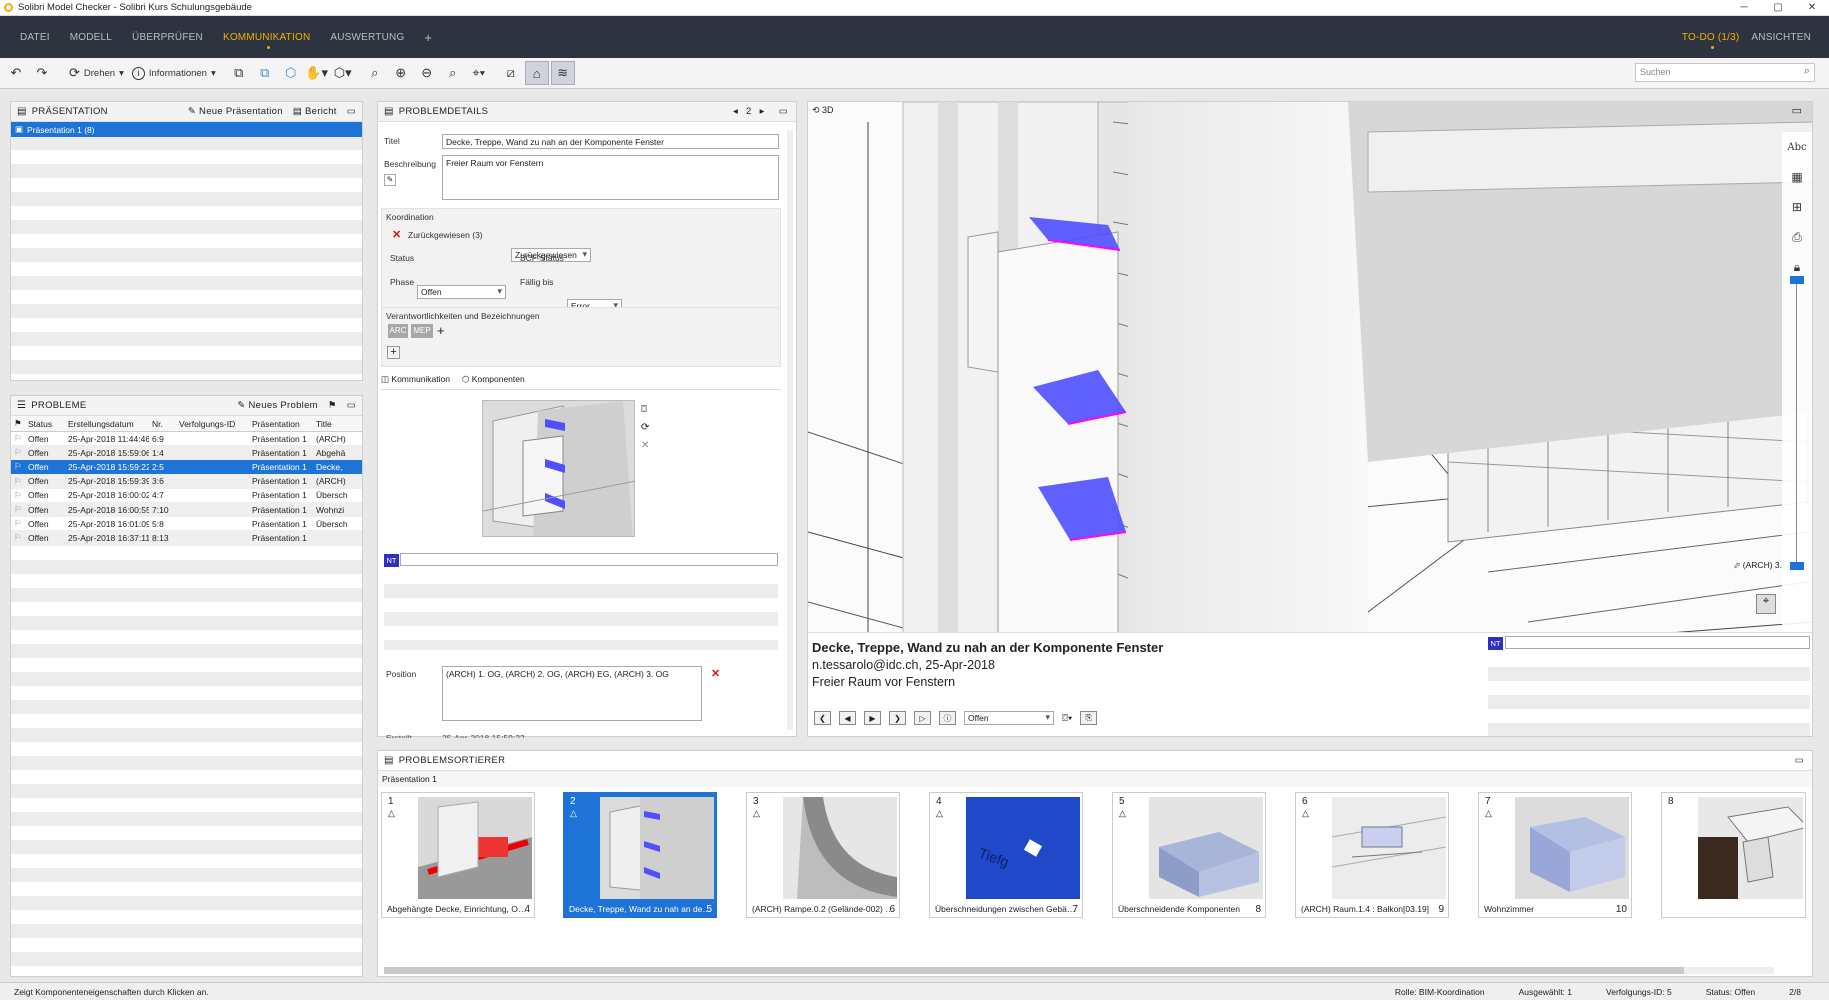 This screenshot has height=1000, width=1829. Describe the element at coordinates (332, 405) in the screenshot. I see `flag-icon: ⚑` at that location.